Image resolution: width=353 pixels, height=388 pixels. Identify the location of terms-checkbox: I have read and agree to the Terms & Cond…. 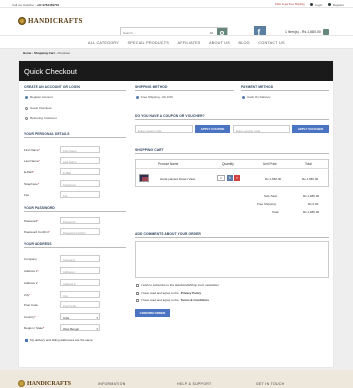
(172, 300).